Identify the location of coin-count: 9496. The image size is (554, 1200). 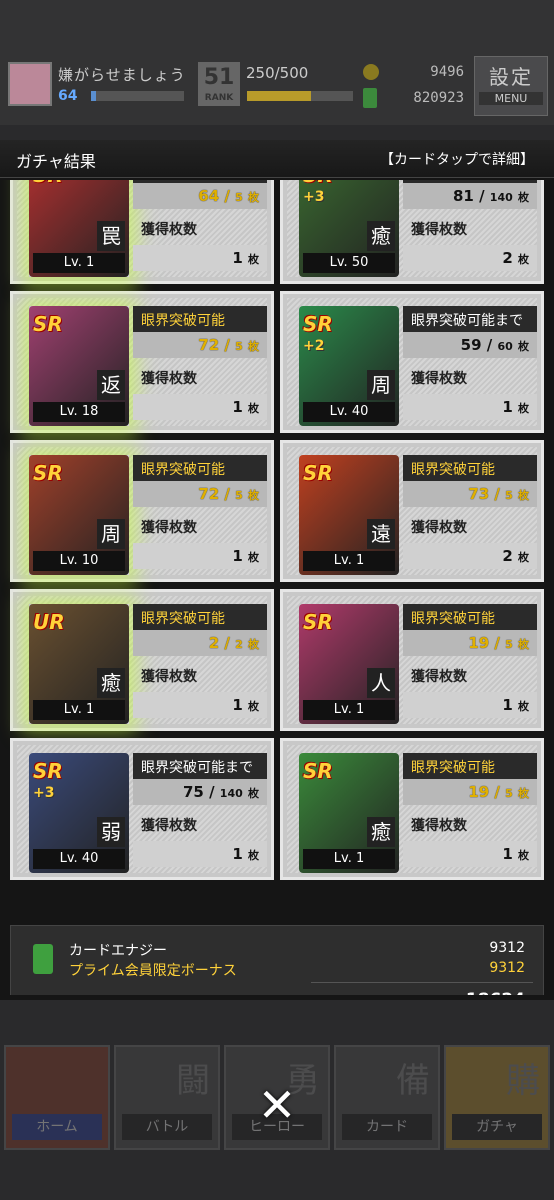
(447, 72).